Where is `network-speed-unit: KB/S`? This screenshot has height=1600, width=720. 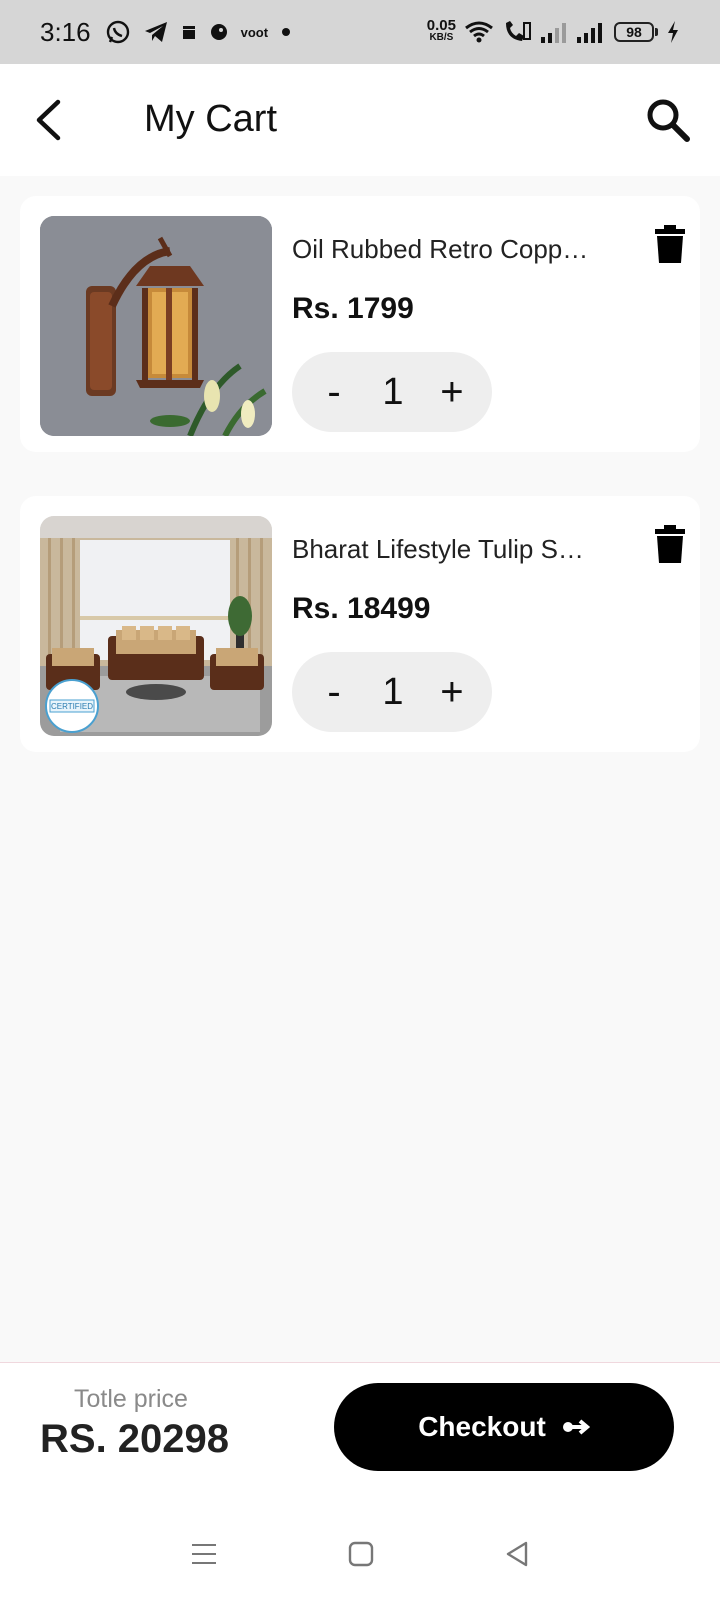
network-speed-unit: KB/S is located at coordinates (441, 37).